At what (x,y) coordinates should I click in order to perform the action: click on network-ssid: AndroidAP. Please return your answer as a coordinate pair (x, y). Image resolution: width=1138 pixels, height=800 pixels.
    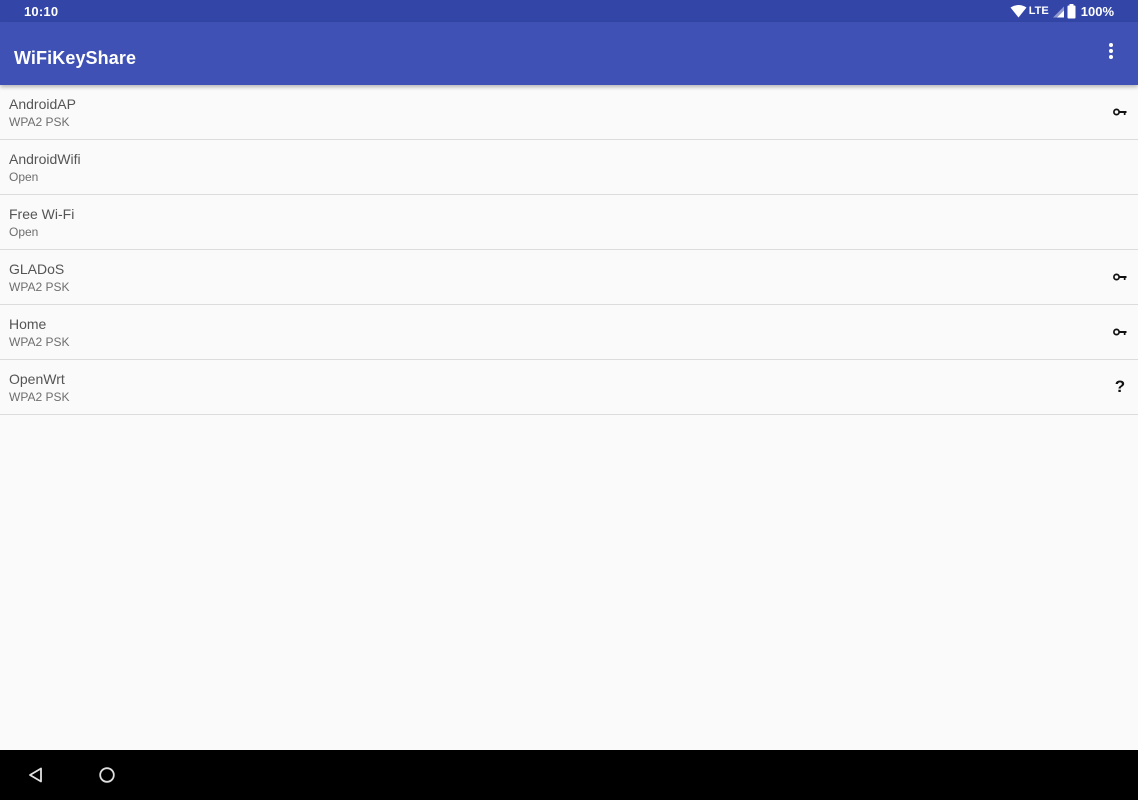
    Looking at the image, I should click on (42, 104).